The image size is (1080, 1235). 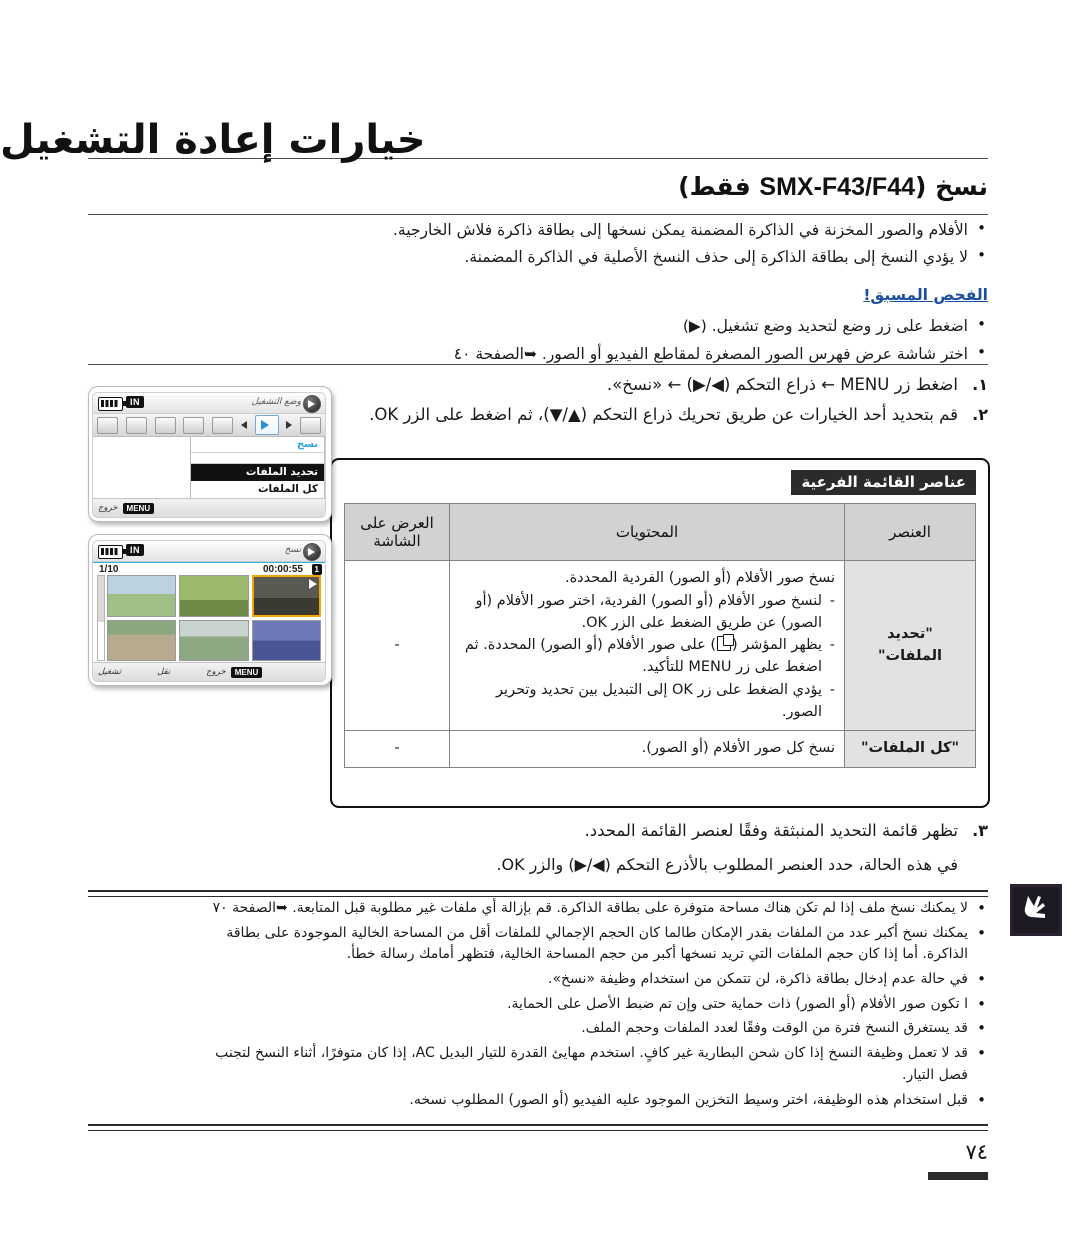 What do you see at coordinates (310, 425) in the screenshot?
I see `grid-view-tab-icon` at bounding box center [310, 425].